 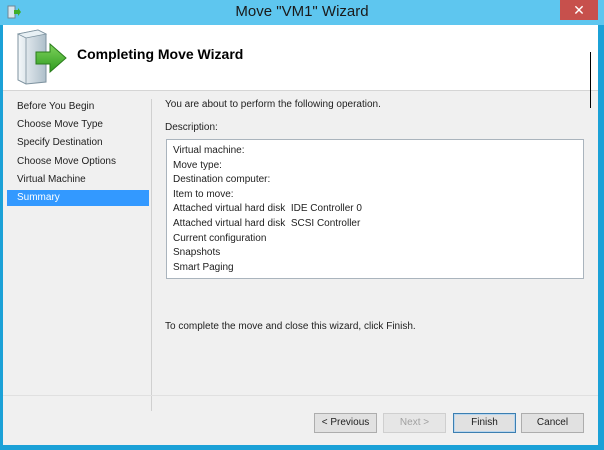 I want to click on nav-item-specify-destination: Specify Destination, so click(x=78, y=143).